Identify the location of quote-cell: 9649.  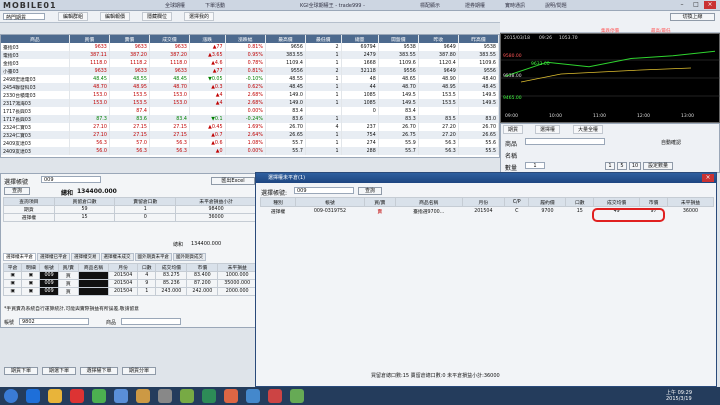
(438, 71).